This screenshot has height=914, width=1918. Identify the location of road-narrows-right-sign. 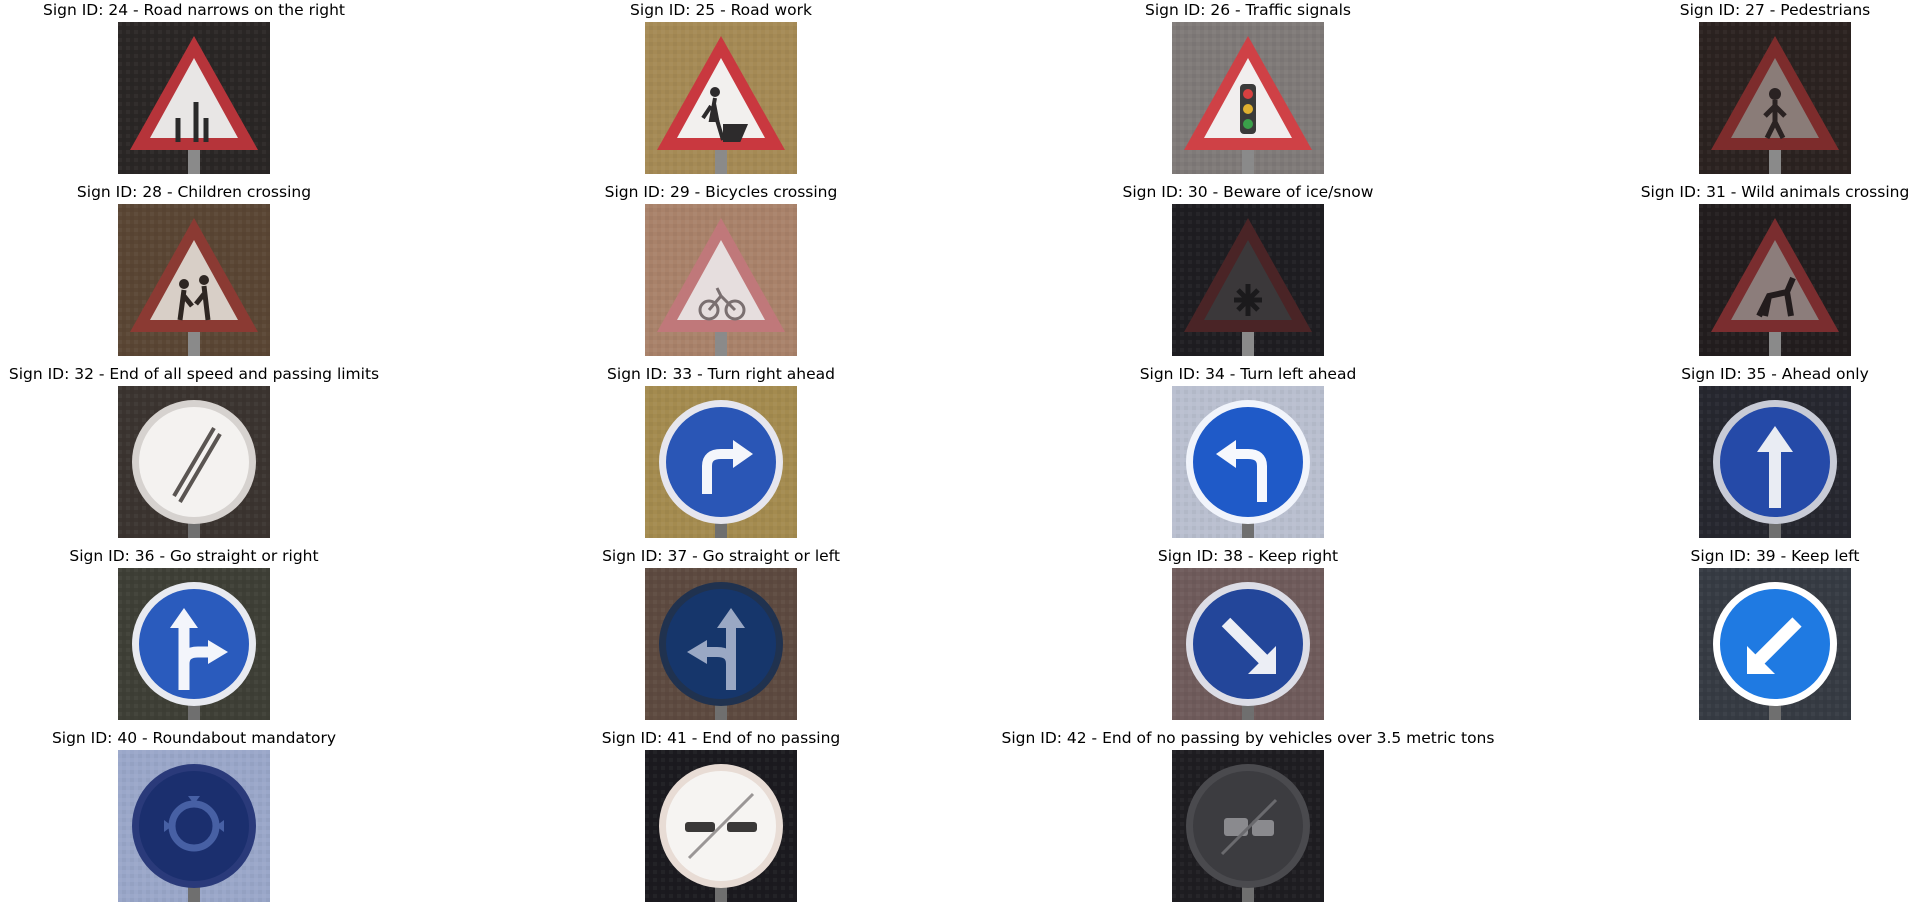
(194, 98).